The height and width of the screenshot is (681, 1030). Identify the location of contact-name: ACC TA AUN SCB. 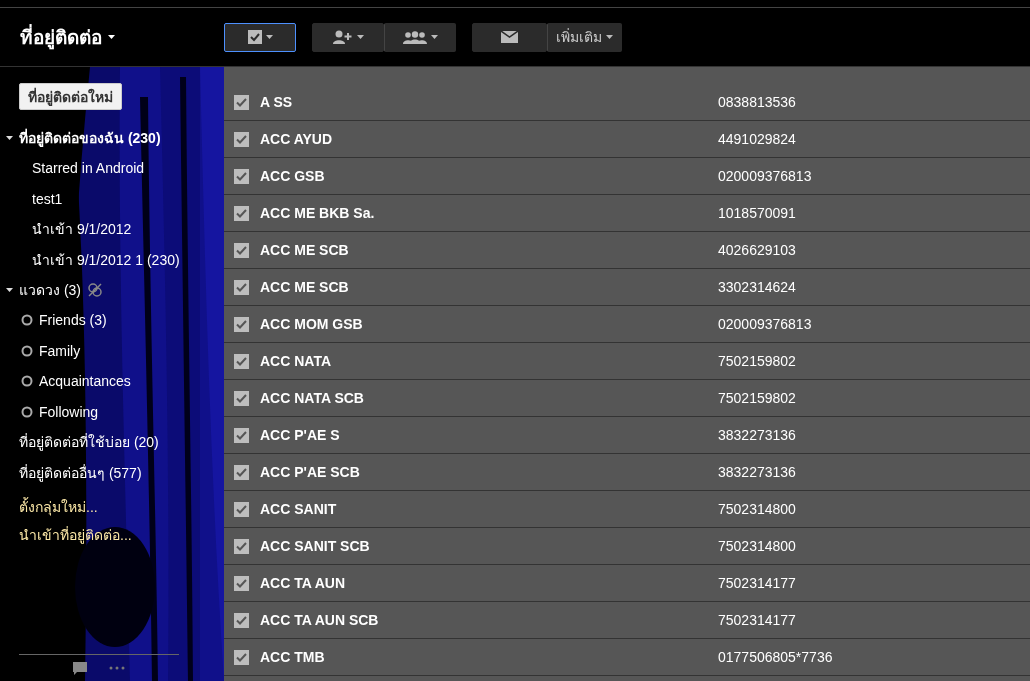
(489, 620).